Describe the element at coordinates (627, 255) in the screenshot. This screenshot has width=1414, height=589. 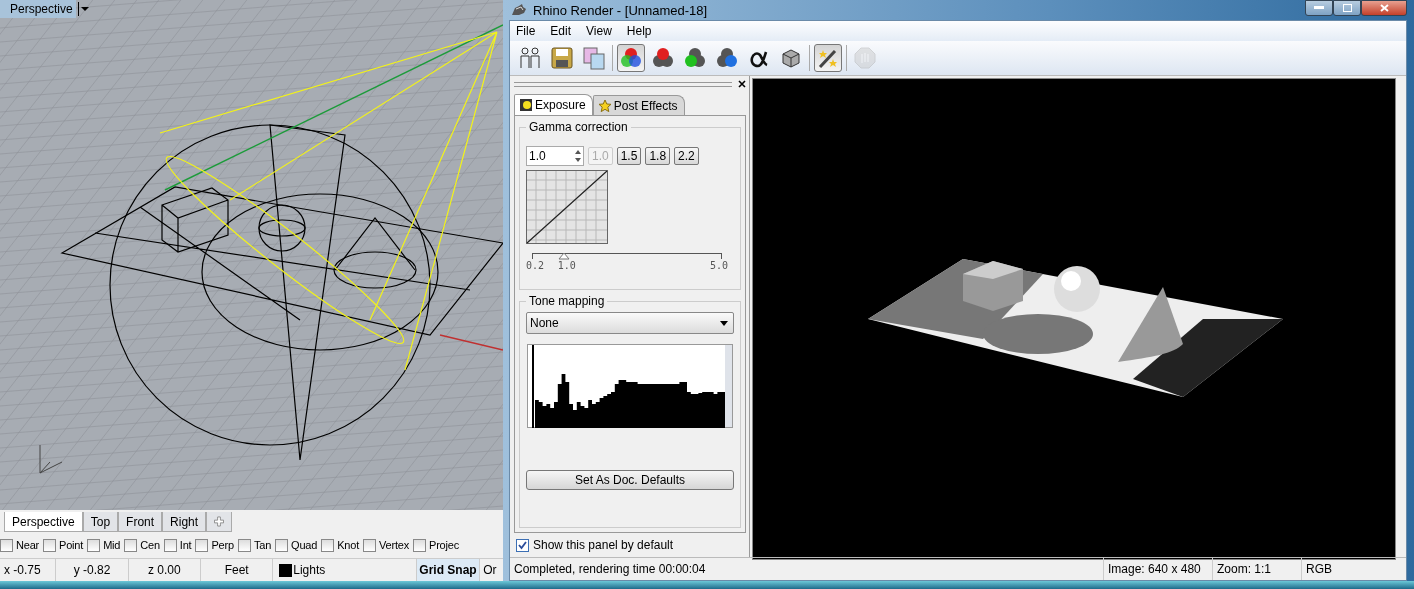
I see `gamma-slider` at that location.